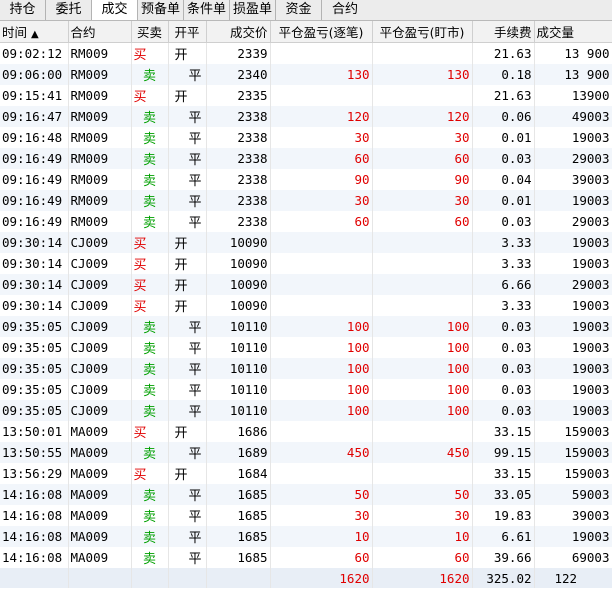  I want to click on cell-open-close: 开, so click(187, 473).